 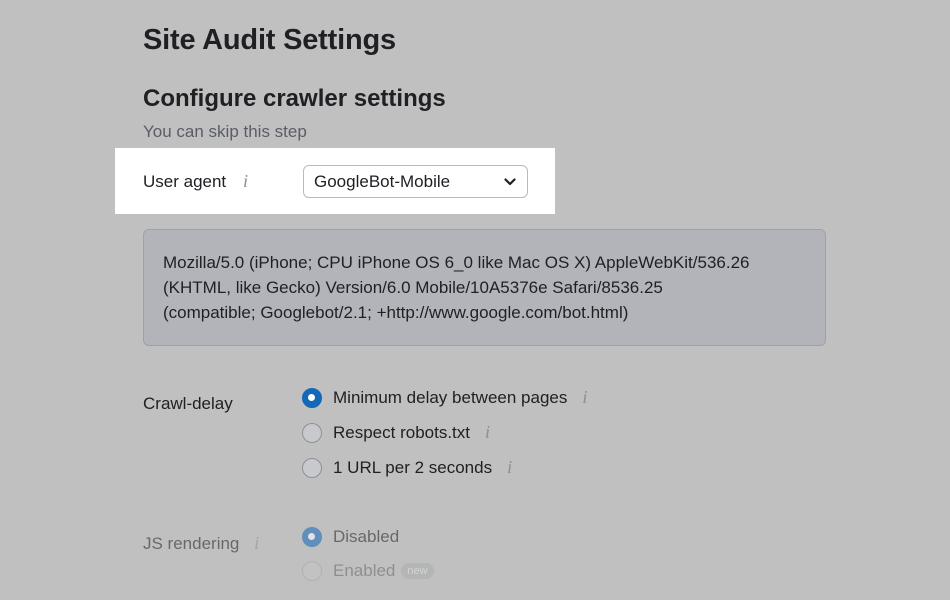 I want to click on crawl-delay-option-minimum: Minimum delay between pages i, so click(x=444, y=397).